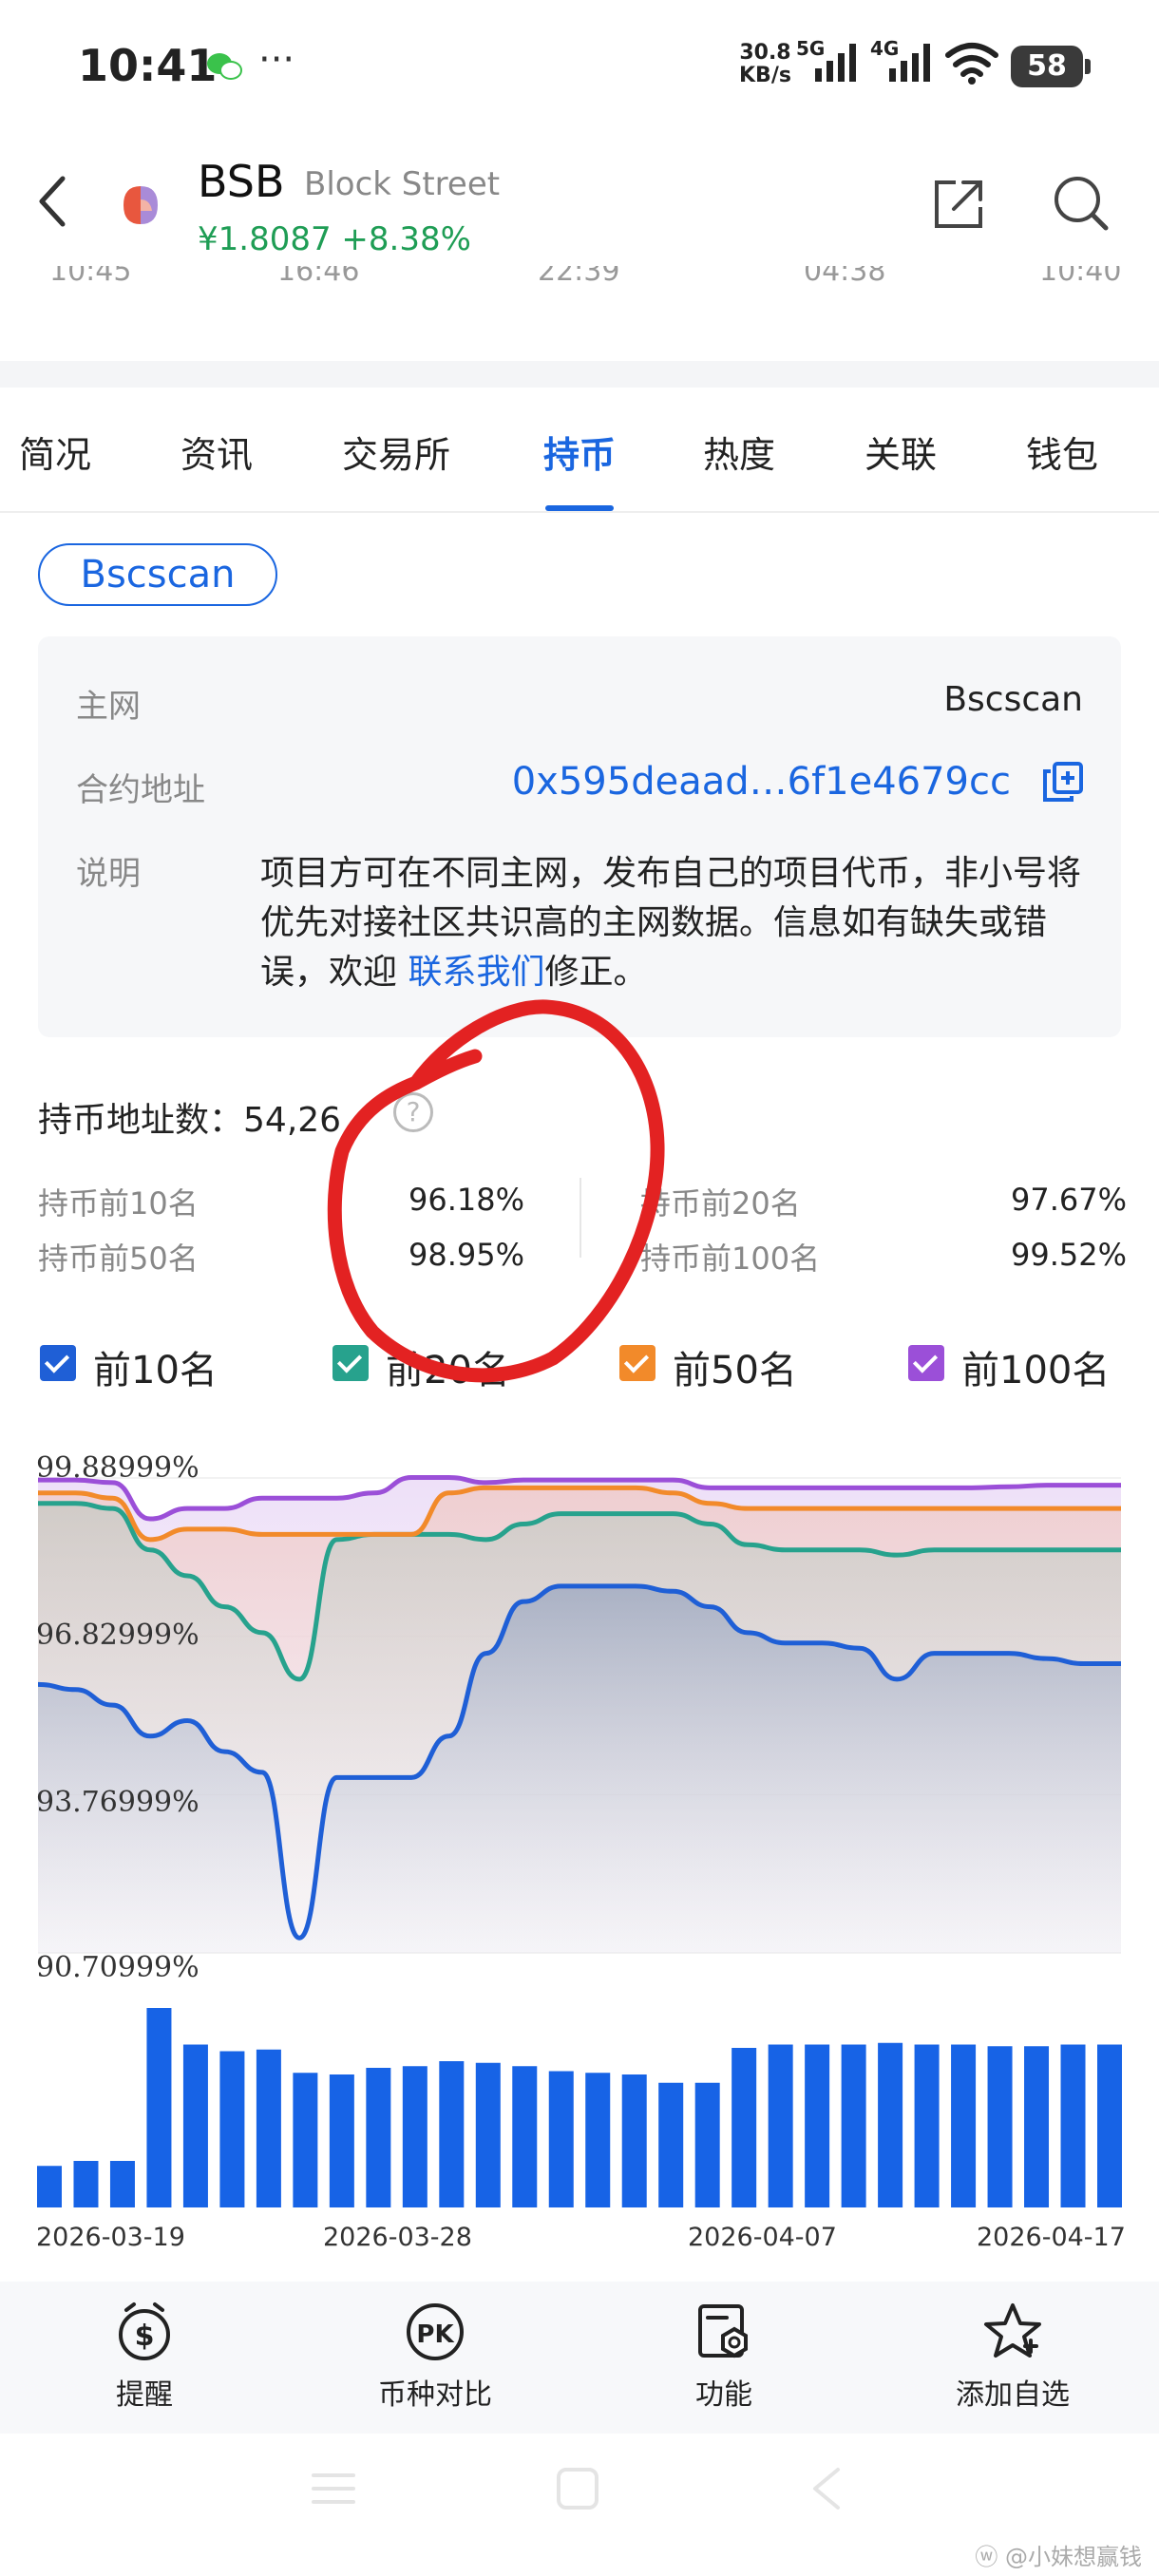 The height and width of the screenshot is (2576, 1159). I want to click on contract-label: 合约地址, so click(140, 790).